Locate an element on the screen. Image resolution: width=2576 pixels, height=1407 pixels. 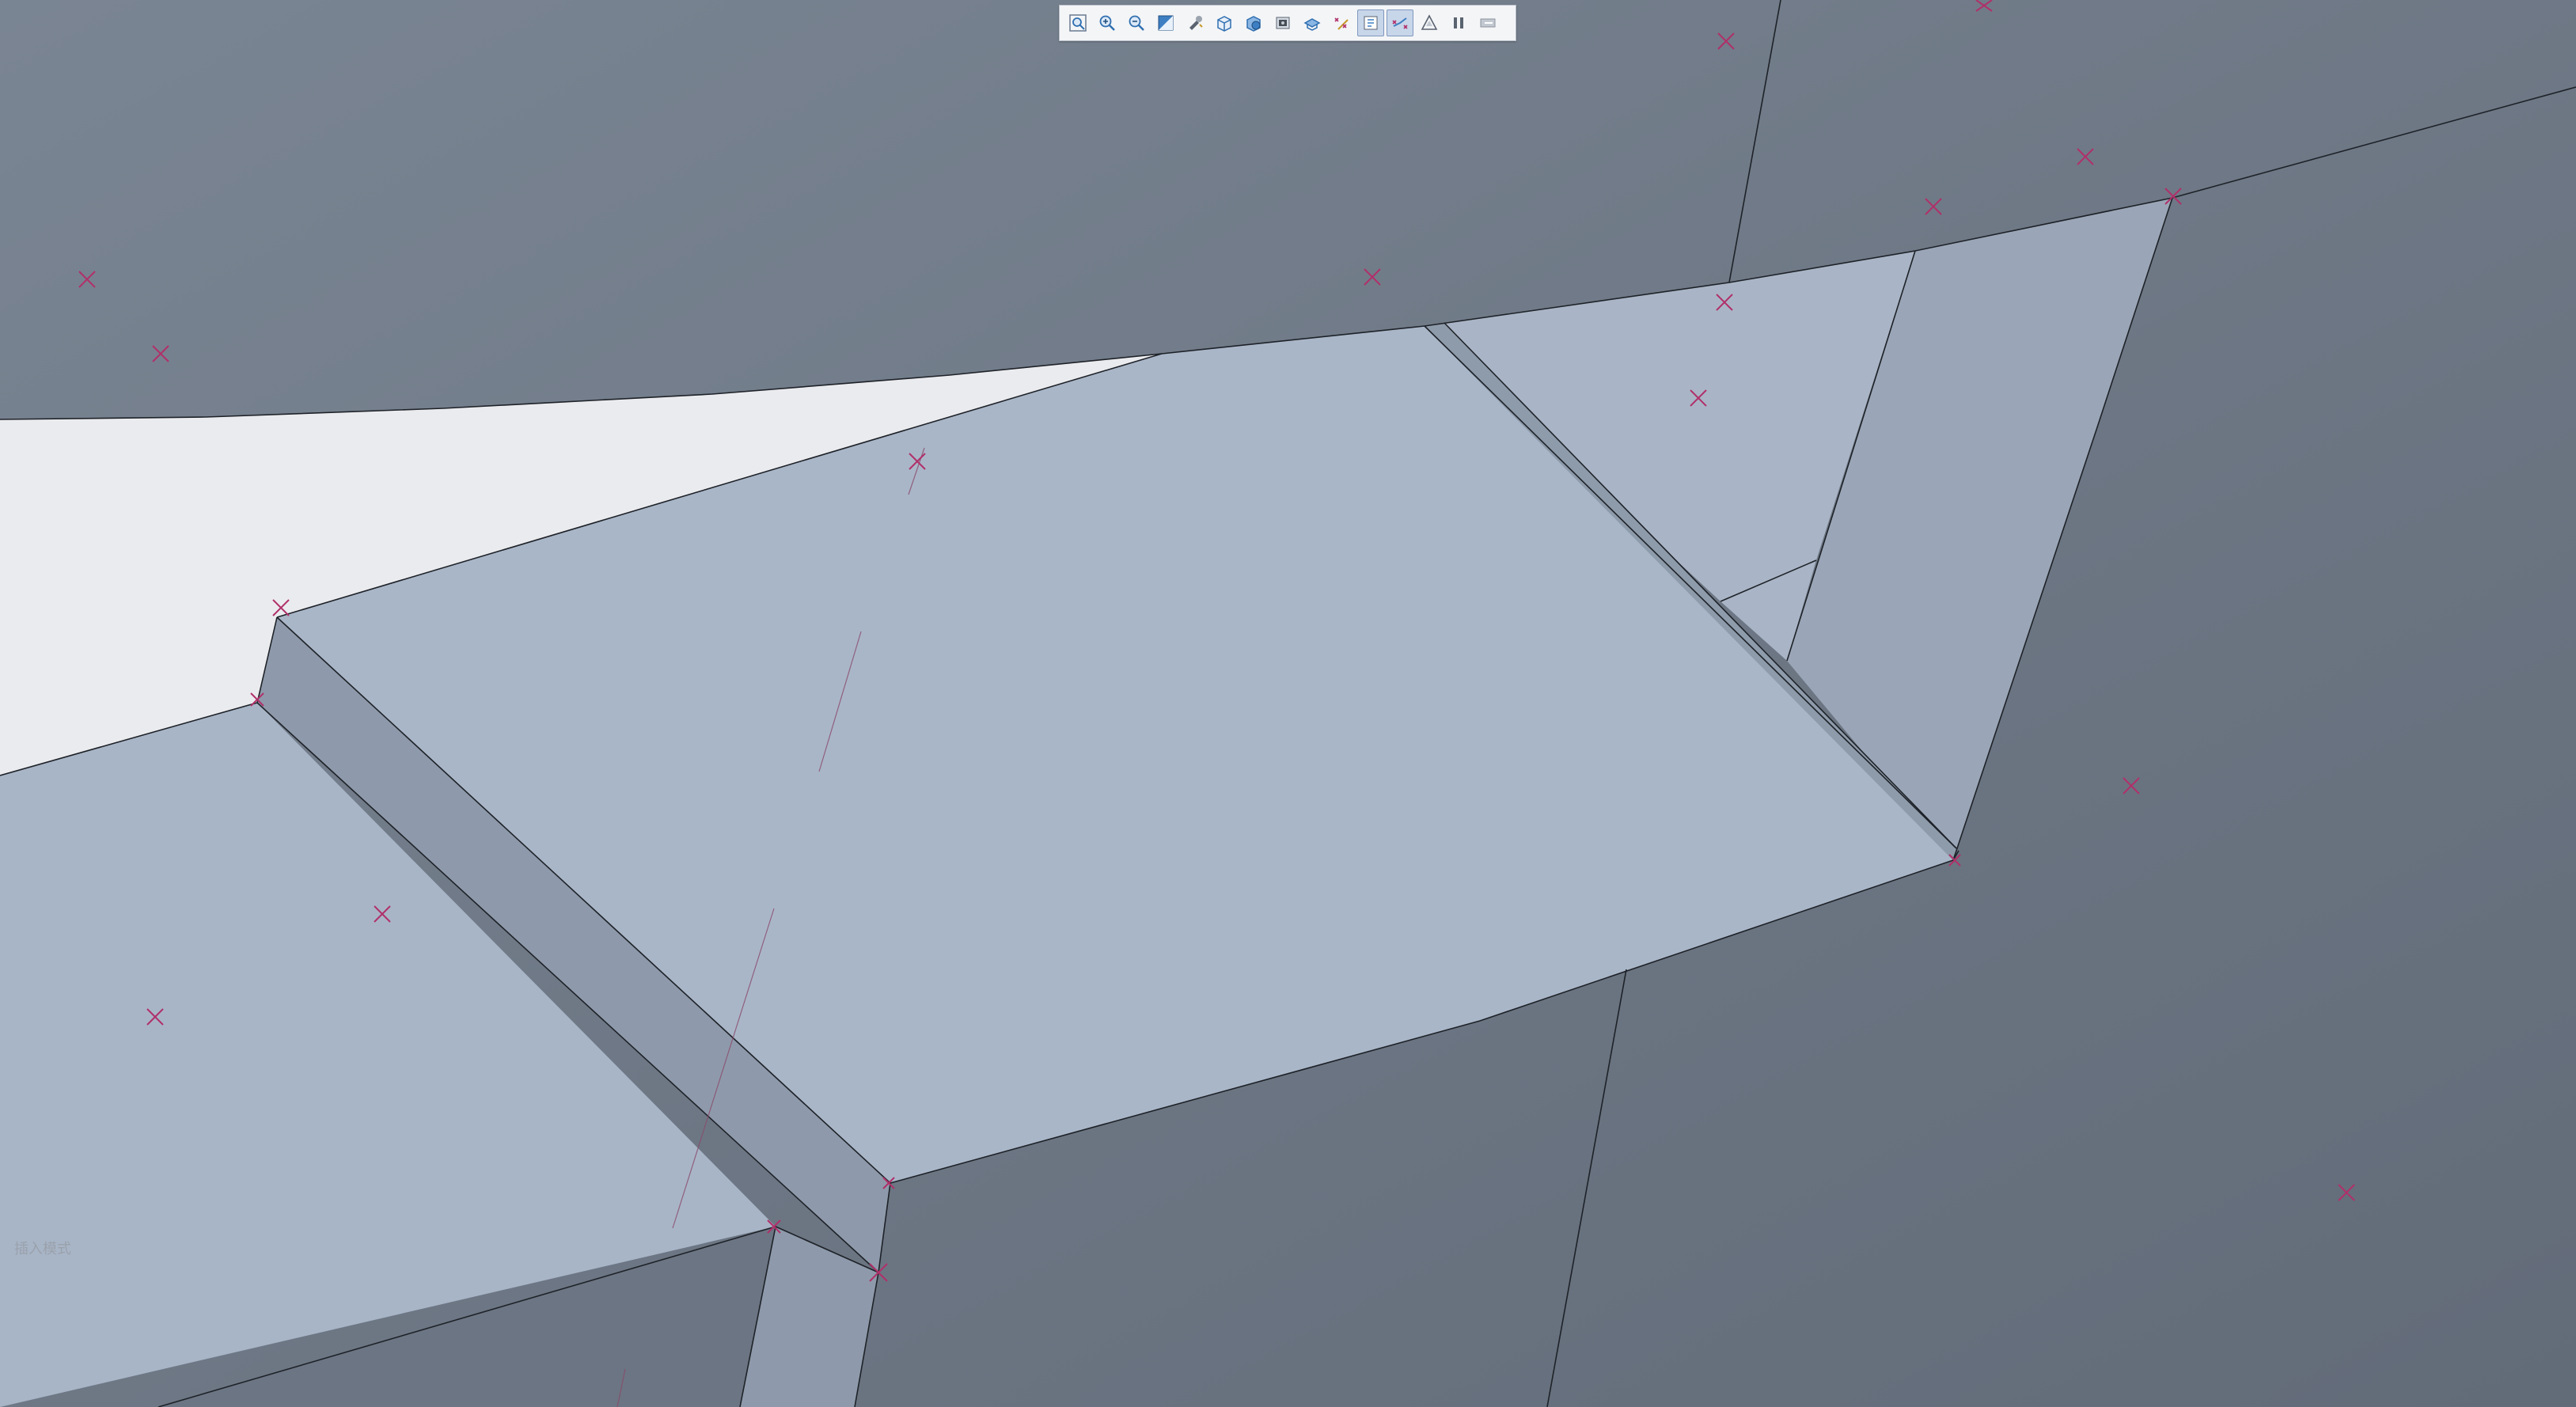
display-style-button is located at coordinates (1224, 22).